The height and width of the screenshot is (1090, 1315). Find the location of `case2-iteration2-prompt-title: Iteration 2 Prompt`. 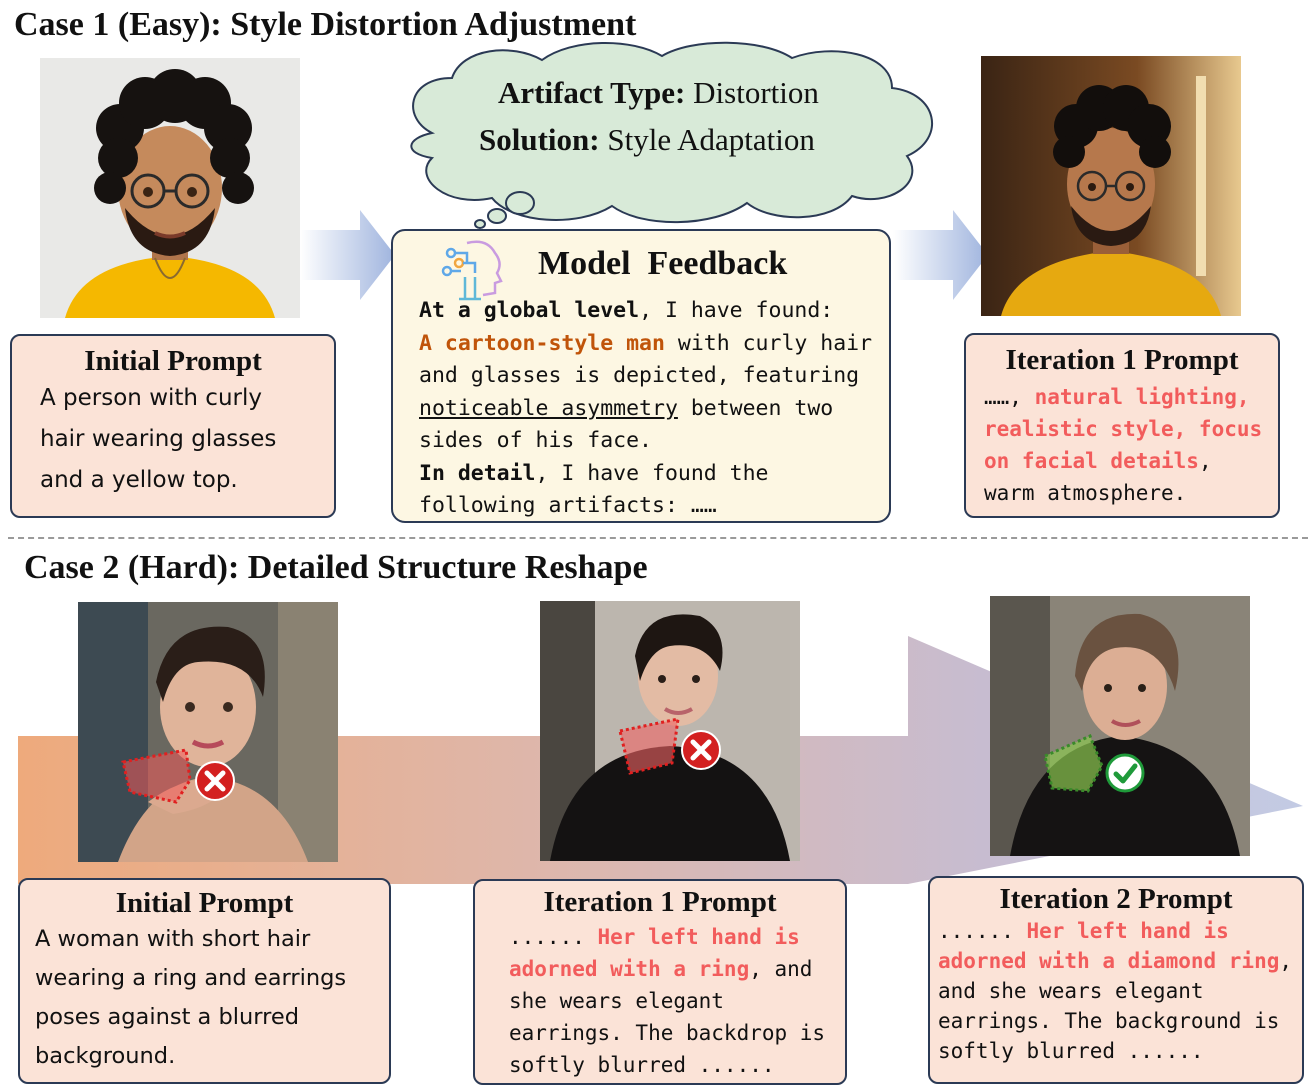

case2-iteration2-prompt-title: Iteration 2 Prompt is located at coordinates (1116, 899).